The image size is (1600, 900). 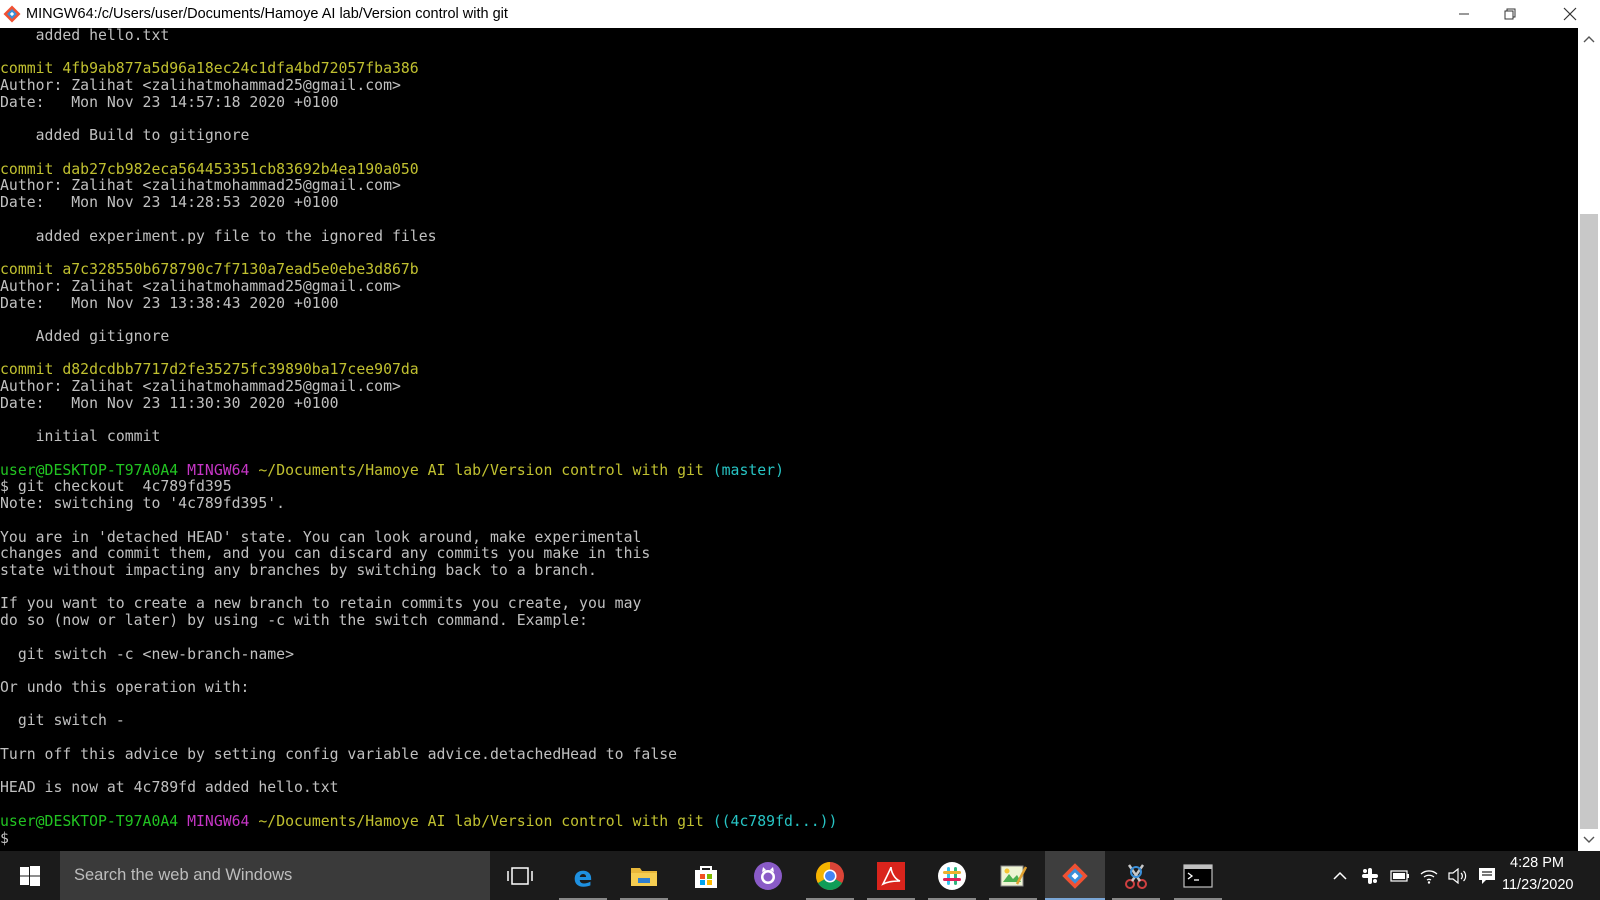 What do you see at coordinates (71, 721) in the screenshot?
I see `terminal-line: git switch -` at bounding box center [71, 721].